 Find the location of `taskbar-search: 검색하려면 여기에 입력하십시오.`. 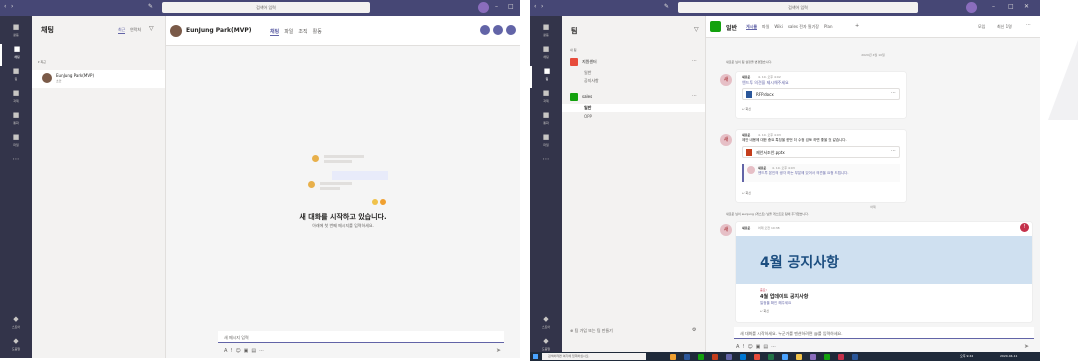

taskbar-search: 검색하려면 여기에 입력하십시오. is located at coordinates (594, 356).